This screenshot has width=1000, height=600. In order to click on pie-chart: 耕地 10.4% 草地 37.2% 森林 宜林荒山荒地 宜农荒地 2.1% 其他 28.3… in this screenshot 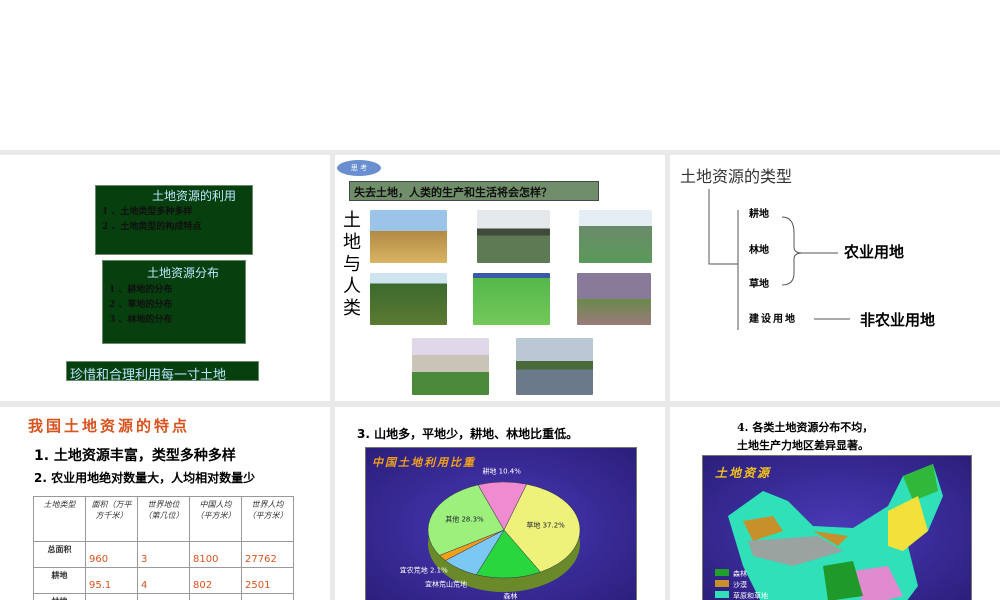, I will do `click(490, 533)`.